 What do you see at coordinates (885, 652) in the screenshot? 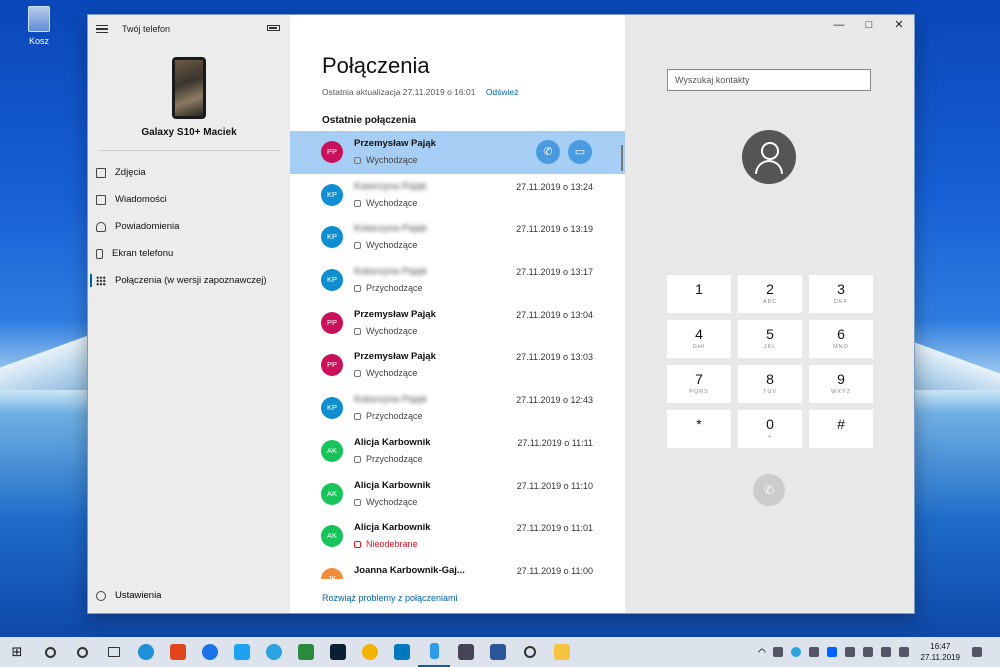
I see `volume-icon` at bounding box center [885, 652].